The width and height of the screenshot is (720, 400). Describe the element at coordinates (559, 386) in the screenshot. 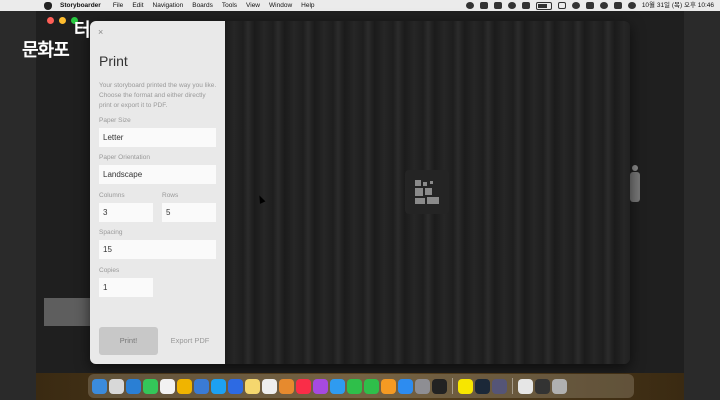

I see `trash-icon` at that location.